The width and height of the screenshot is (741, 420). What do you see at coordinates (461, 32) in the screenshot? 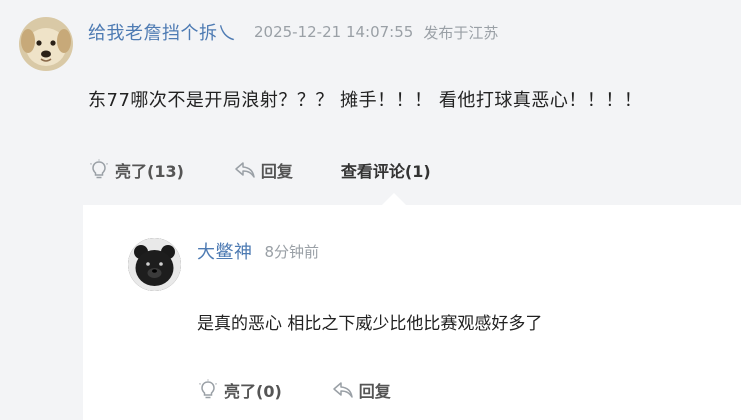
I see `post-location: 发布于江苏` at bounding box center [461, 32].